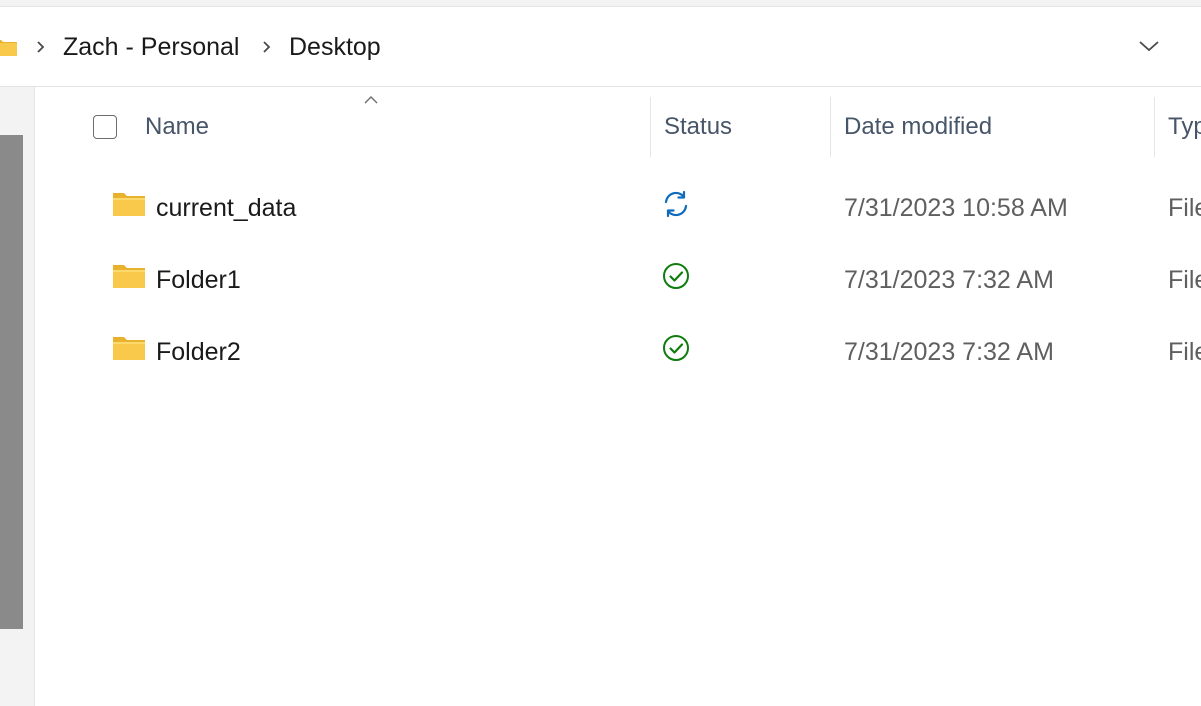  I want to click on sync-pending-icon, so click(676, 204).